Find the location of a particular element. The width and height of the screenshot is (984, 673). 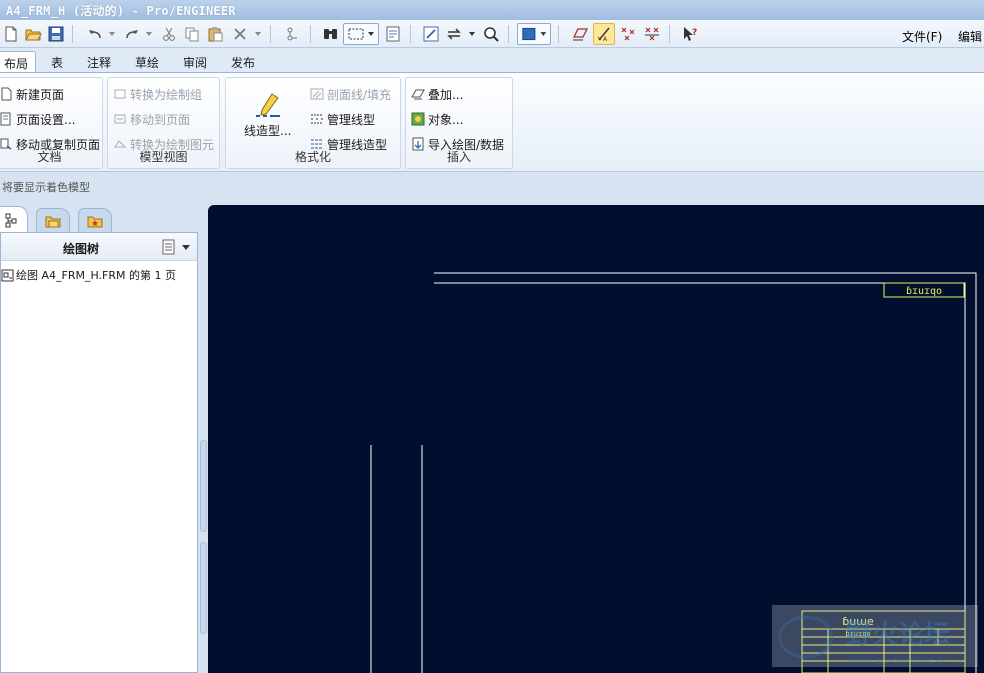

menu-file: 文件(F) is located at coordinates (922, 36).